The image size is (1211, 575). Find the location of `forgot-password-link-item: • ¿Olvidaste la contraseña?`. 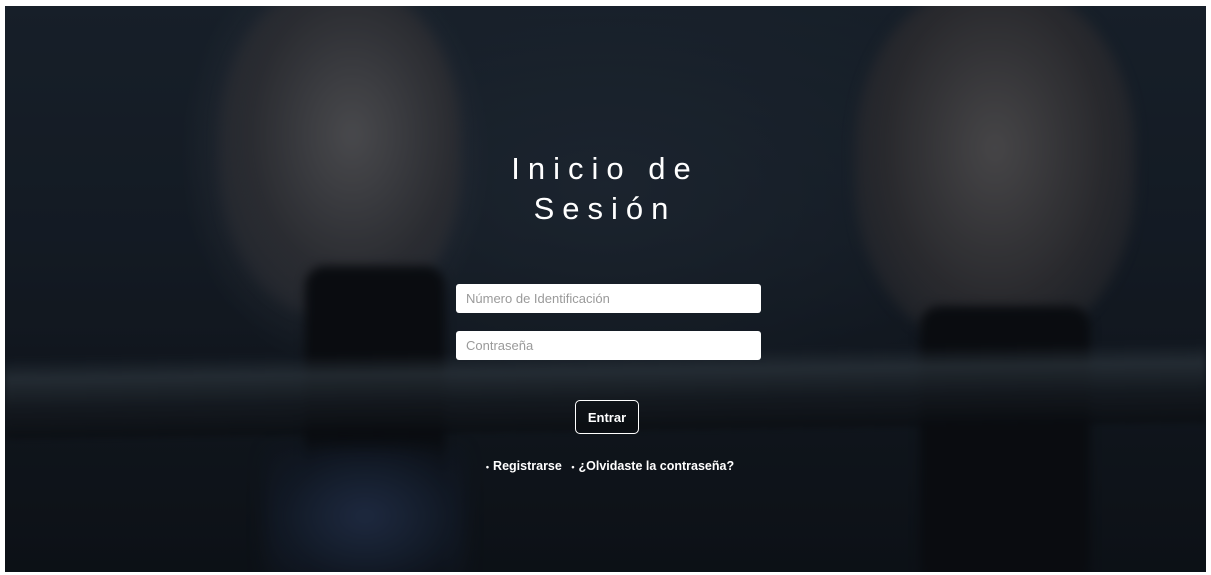

forgot-password-link-item: • ¿Olvidaste la contraseña? is located at coordinates (652, 466).